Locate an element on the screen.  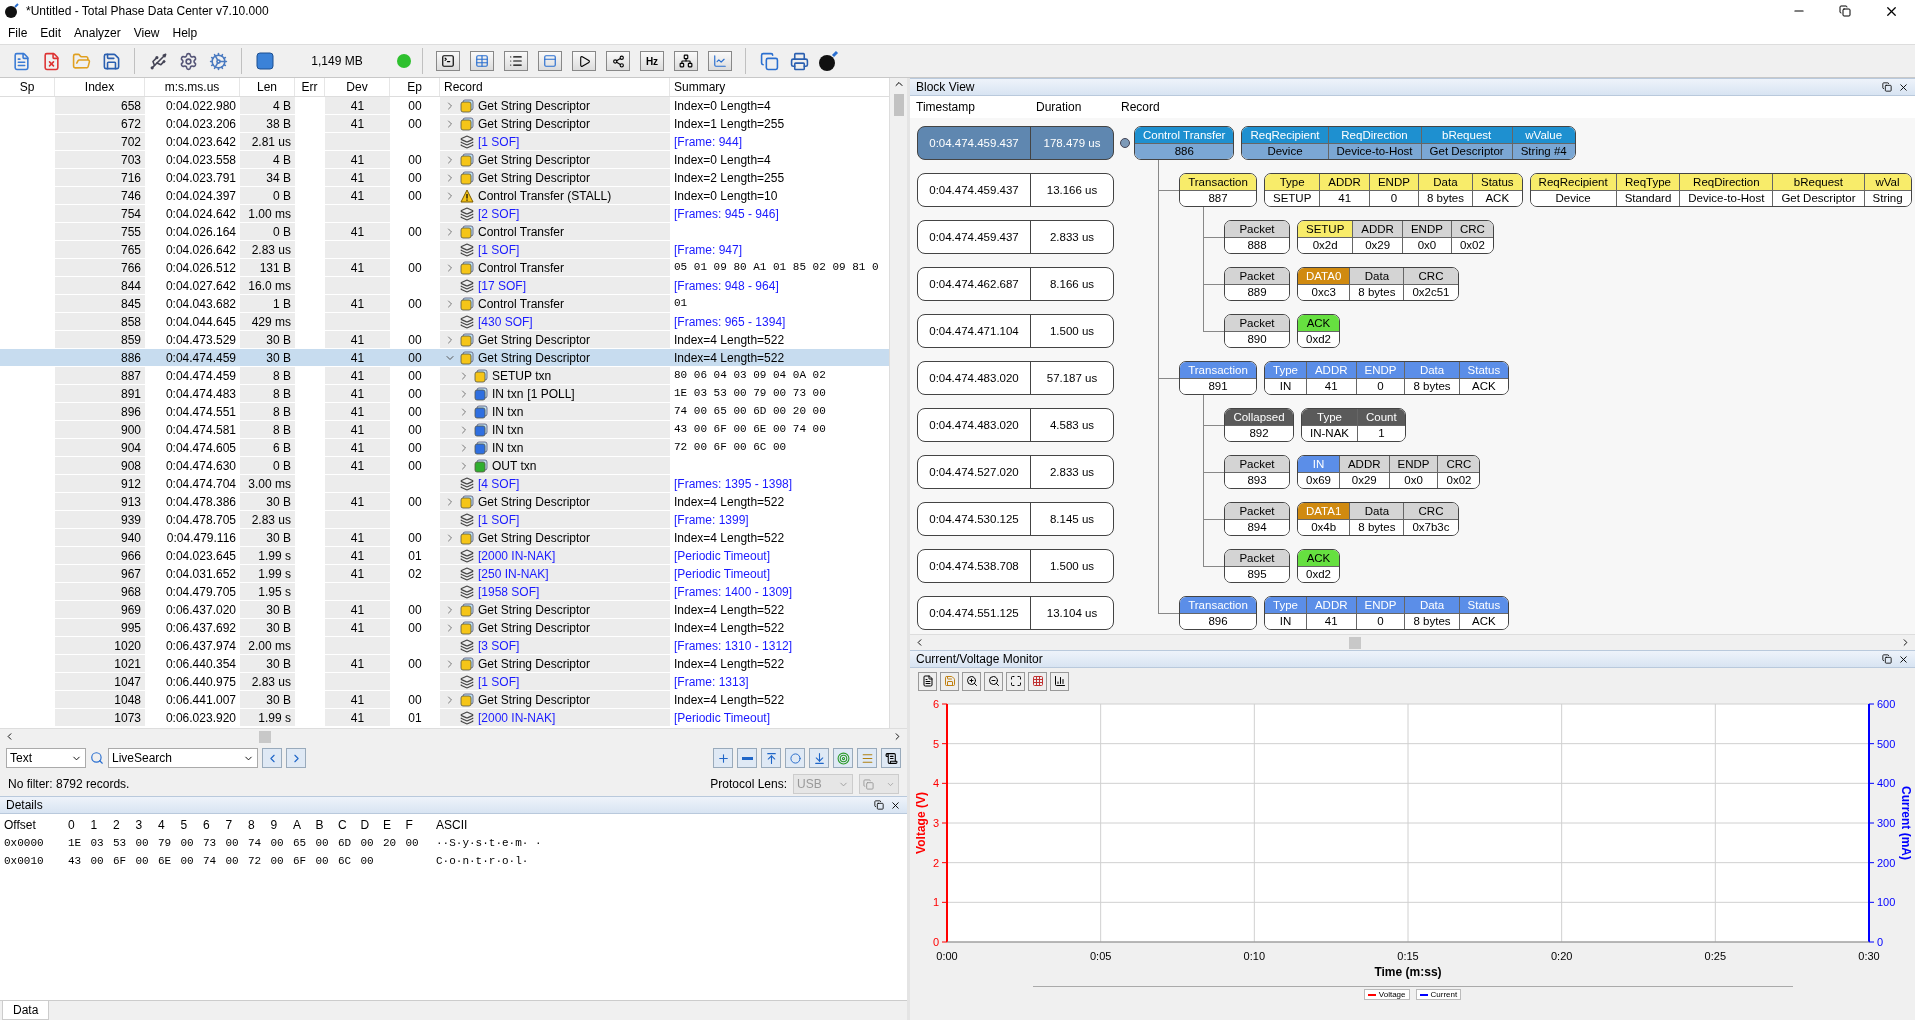
menu-item: File is located at coordinates (20, 33).